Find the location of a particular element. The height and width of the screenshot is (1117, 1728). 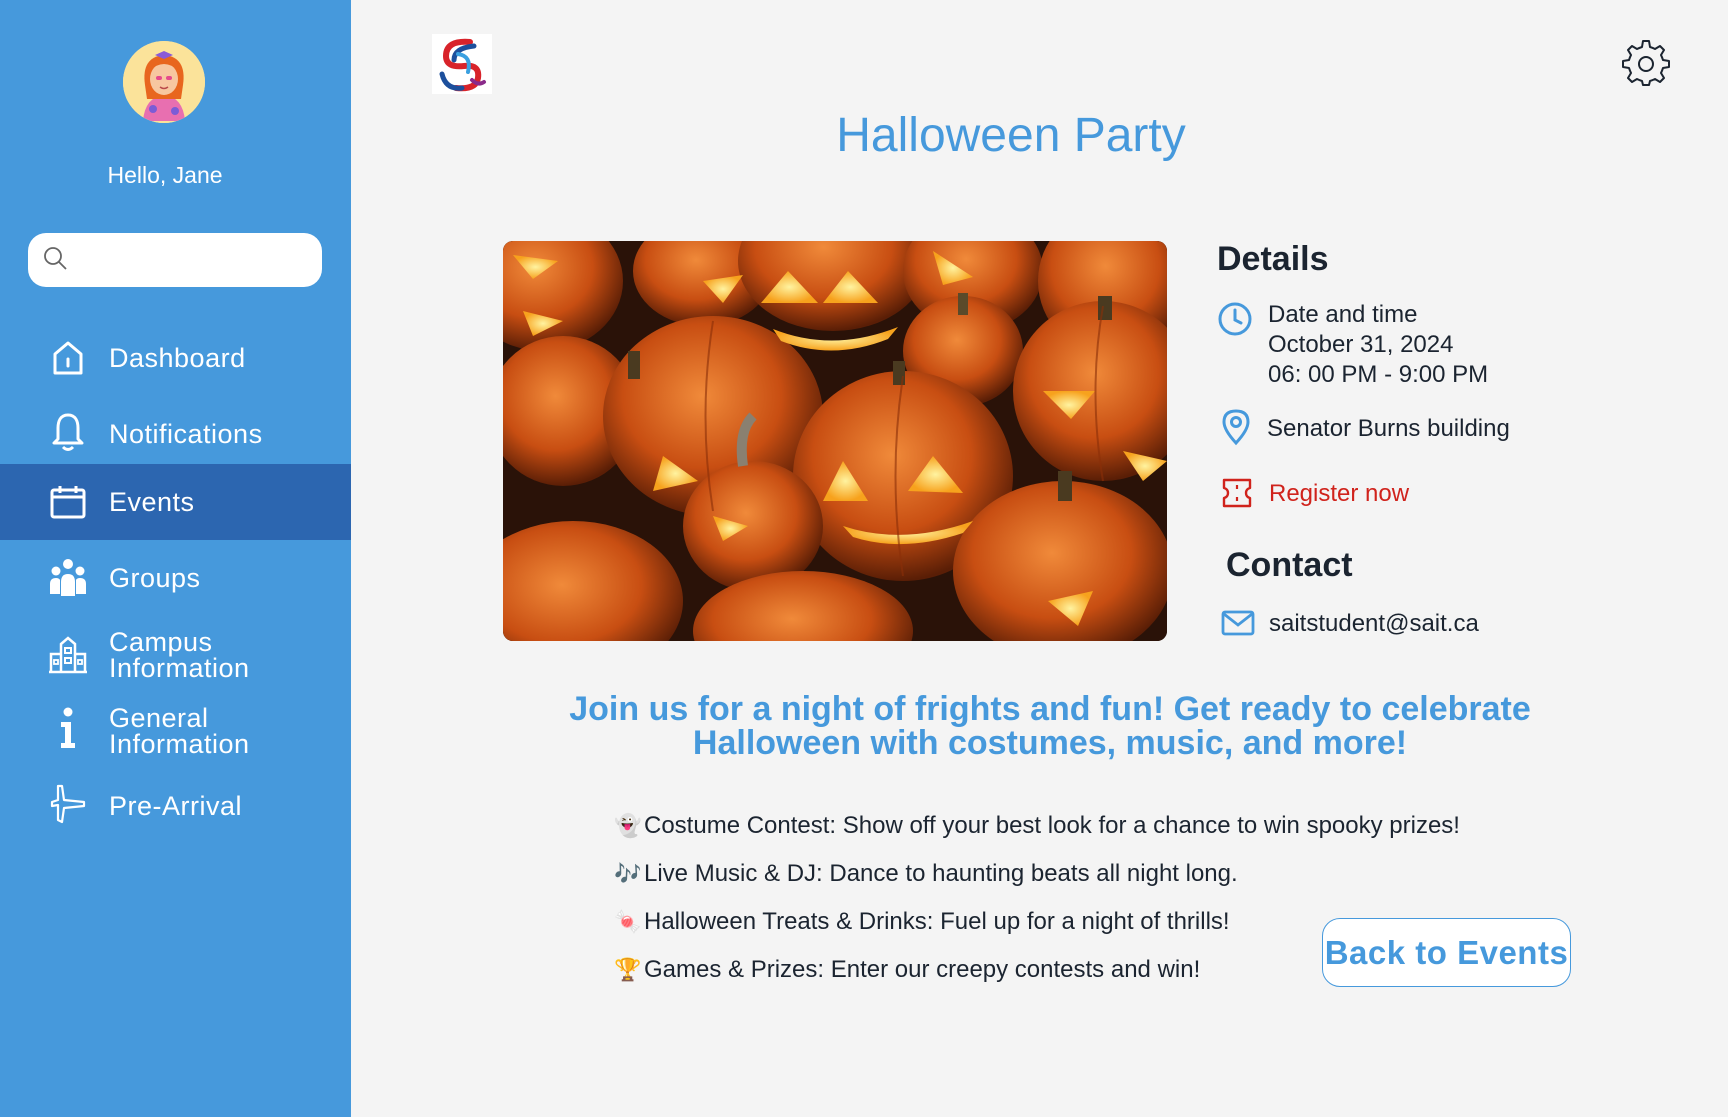

calendar-icon is located at coordinates (68, 502).